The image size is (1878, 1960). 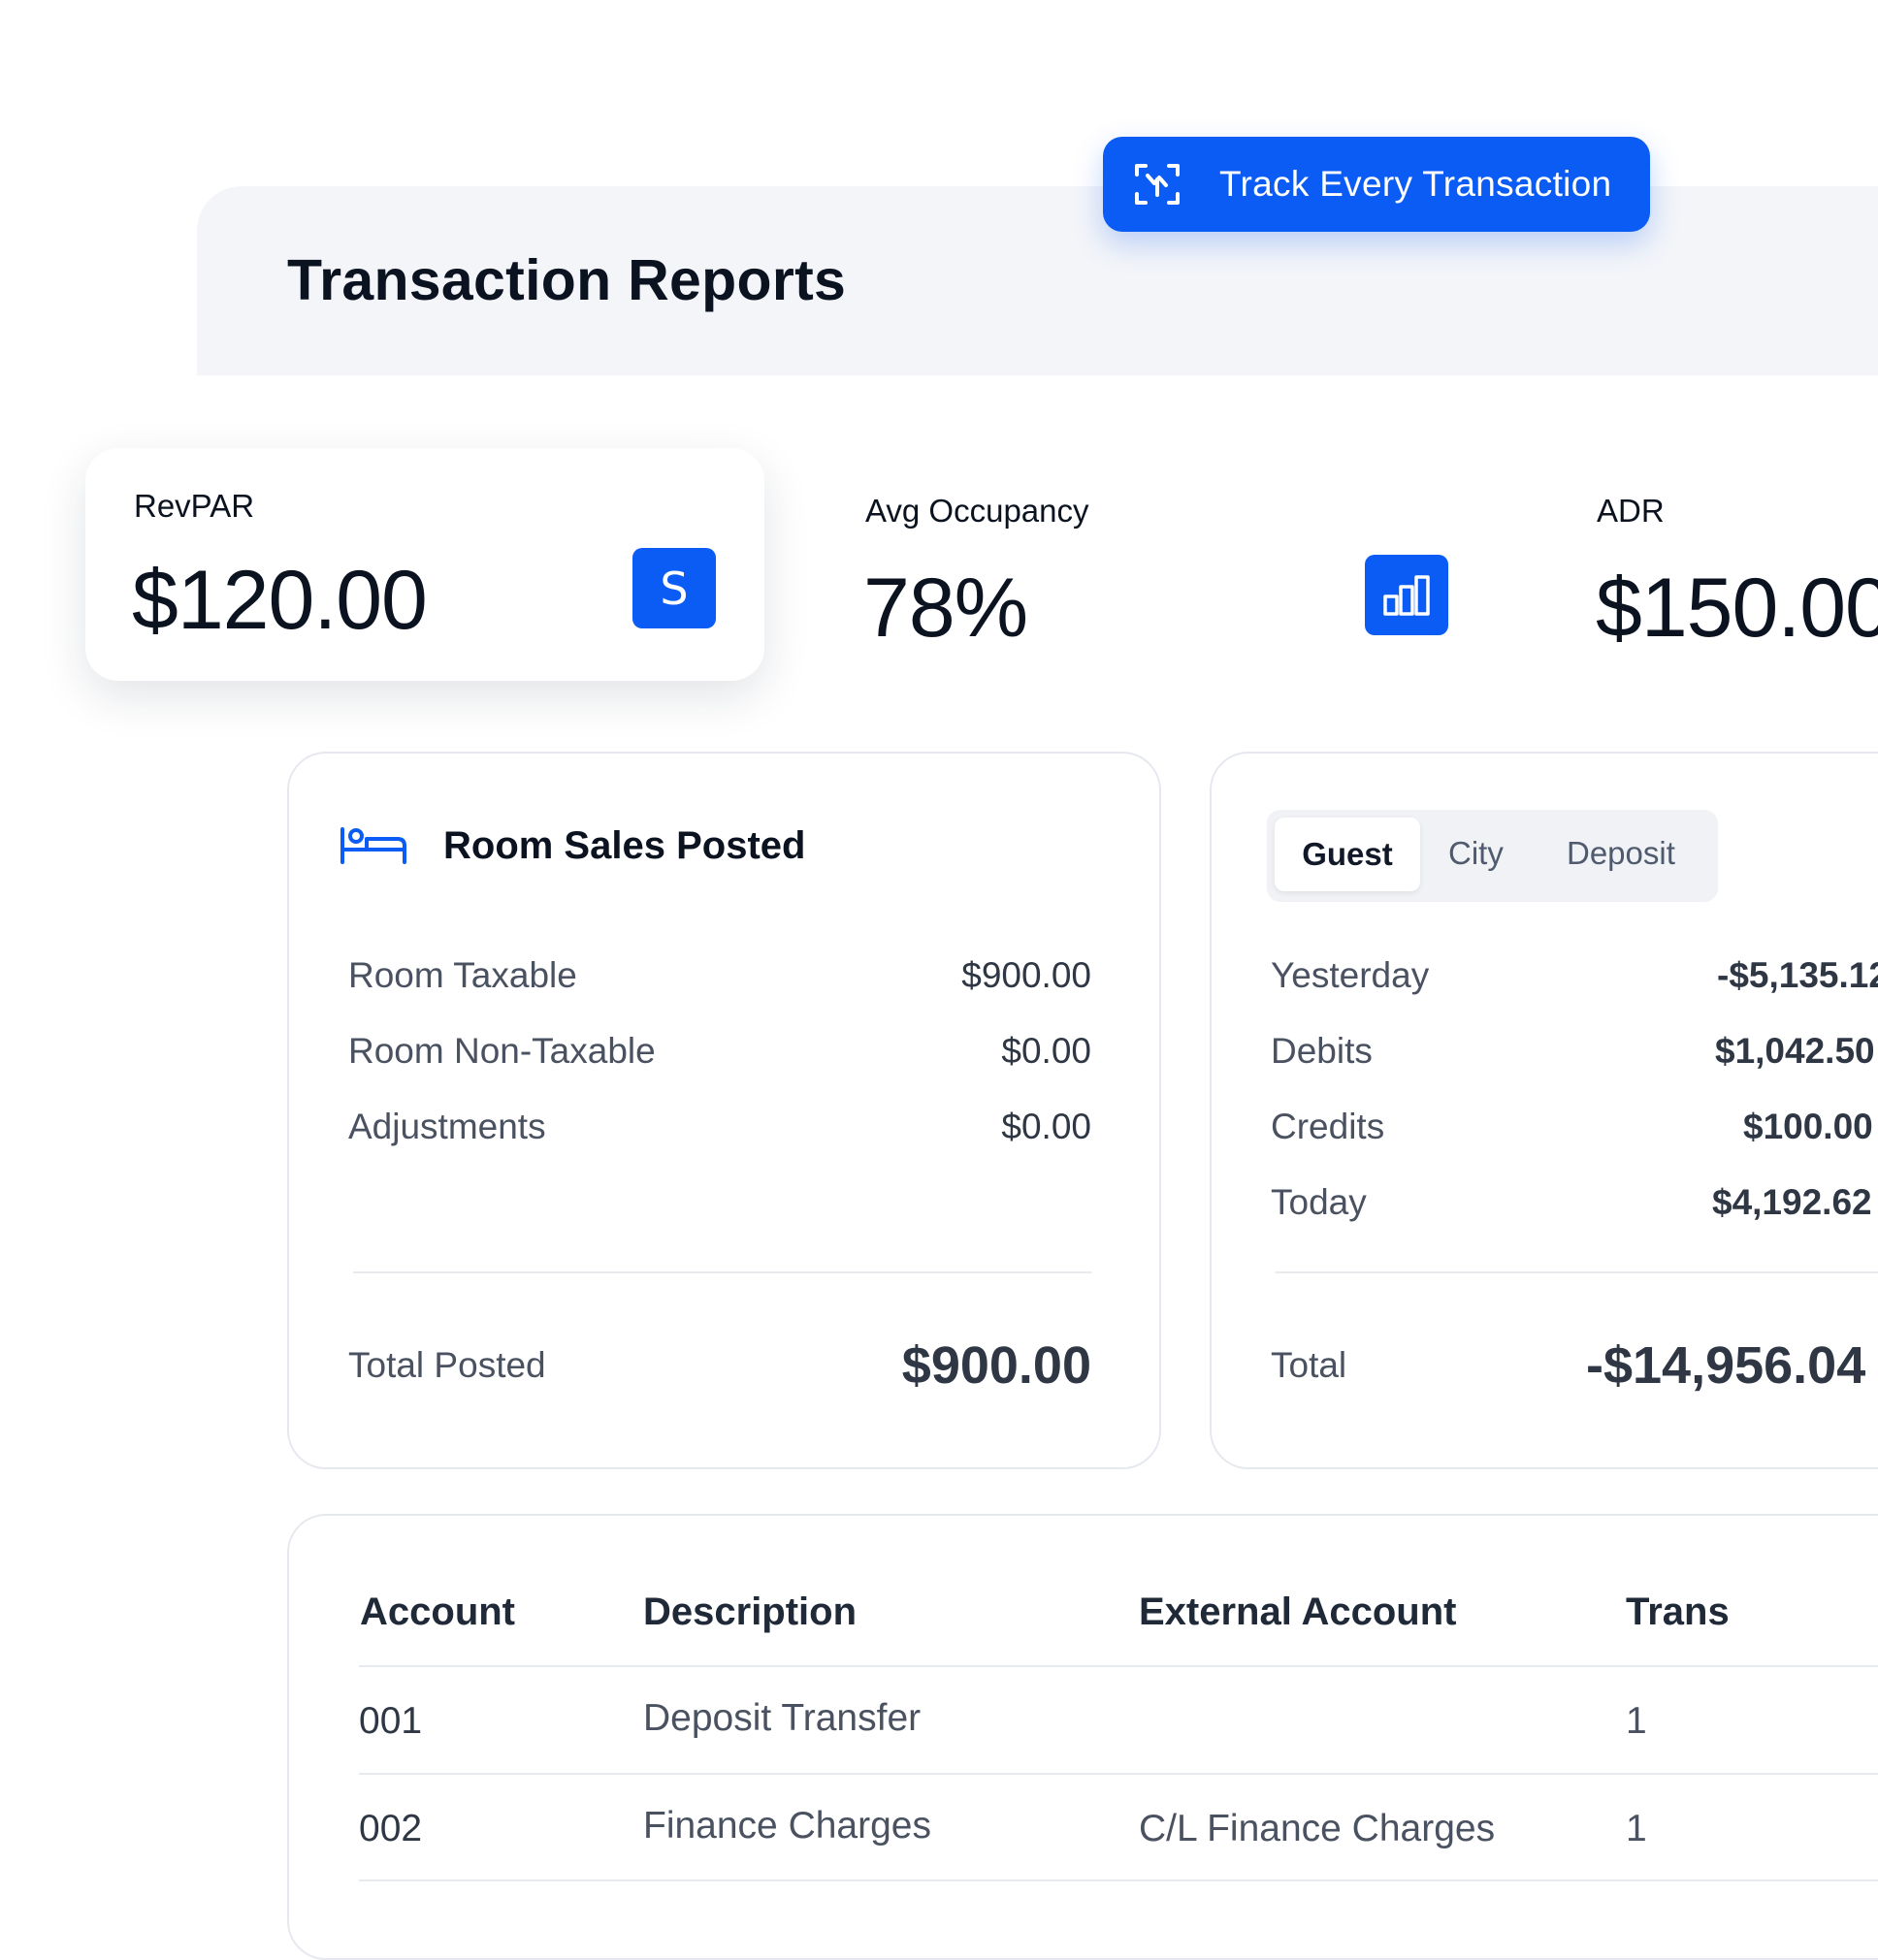 What do you see at coordinates (1795, 1051) in the screenshot?
I see `debits-value: $1,042.50` at bounding box center [1795, 1051].